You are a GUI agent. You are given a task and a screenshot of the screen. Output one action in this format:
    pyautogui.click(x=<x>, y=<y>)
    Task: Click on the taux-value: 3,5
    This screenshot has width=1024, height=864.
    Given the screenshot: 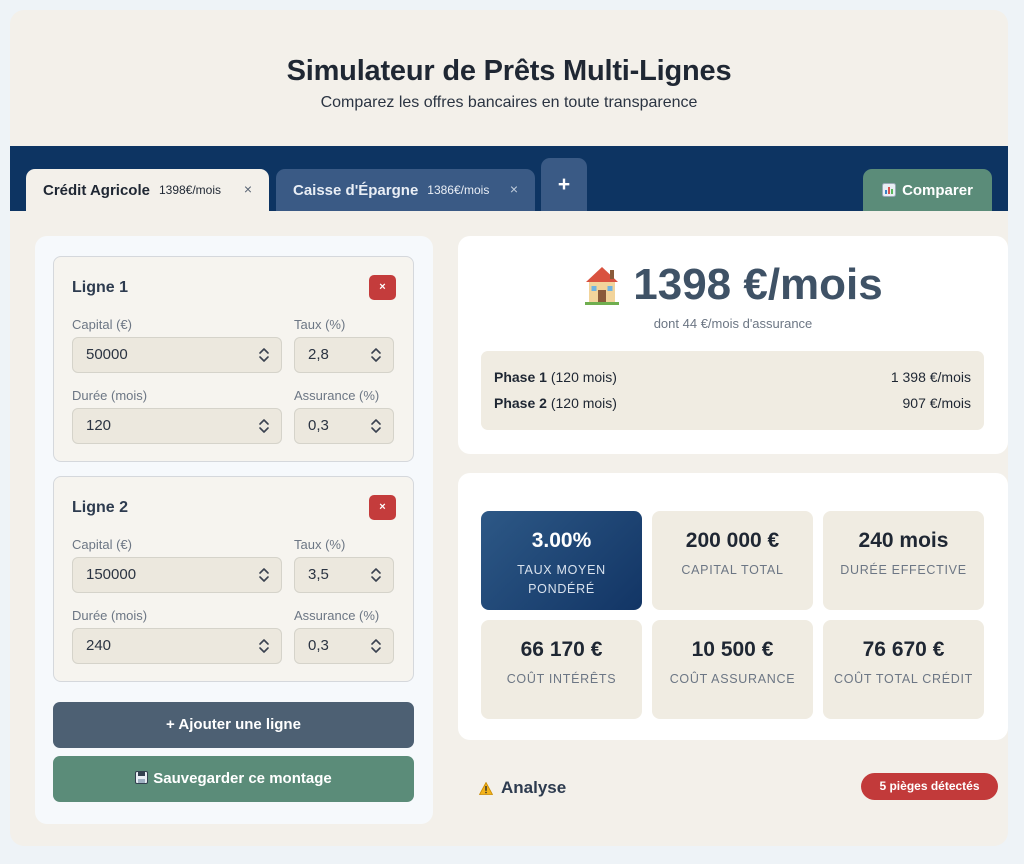 What is the action you would take?
    pyautogui.click(x=318, y=574)
    